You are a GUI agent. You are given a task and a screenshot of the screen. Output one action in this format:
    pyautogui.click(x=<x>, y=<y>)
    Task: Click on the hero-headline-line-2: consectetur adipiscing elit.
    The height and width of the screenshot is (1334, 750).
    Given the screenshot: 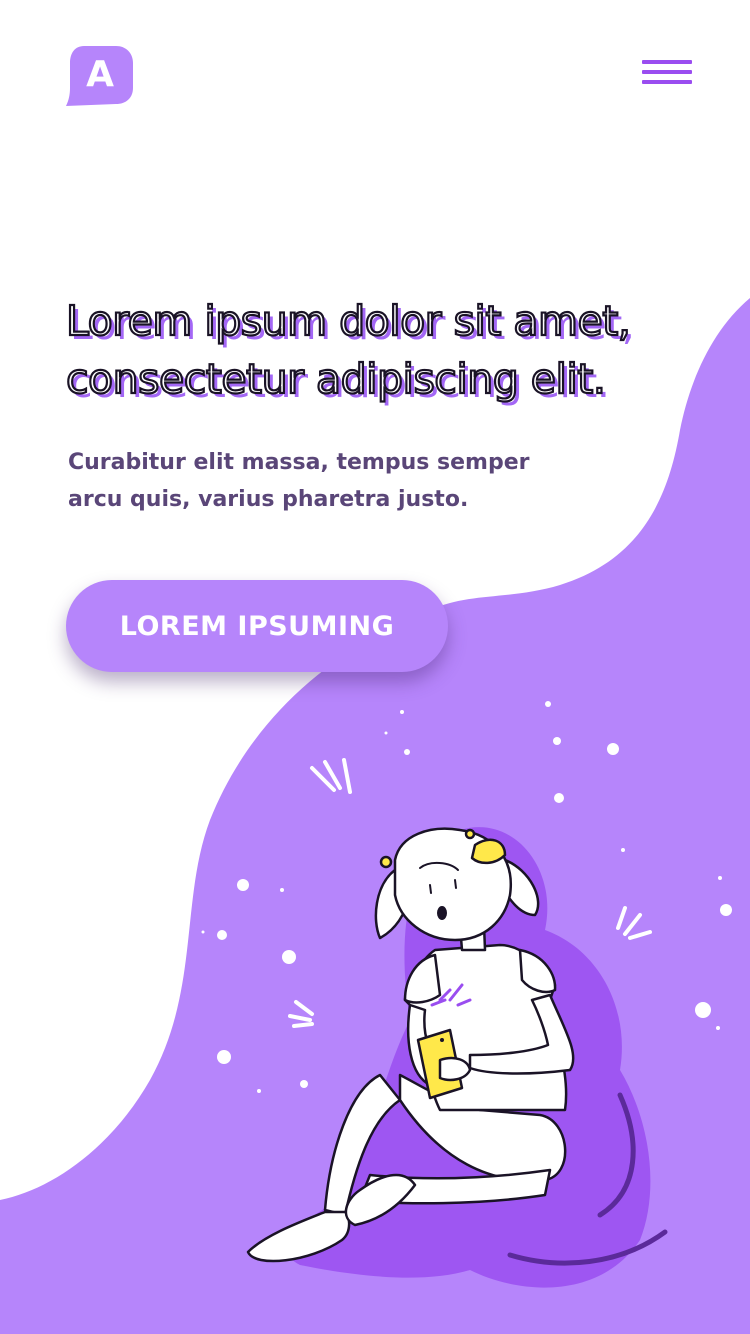 What is the action you would take?
    pyautogui.click(x=336, y=379)
    